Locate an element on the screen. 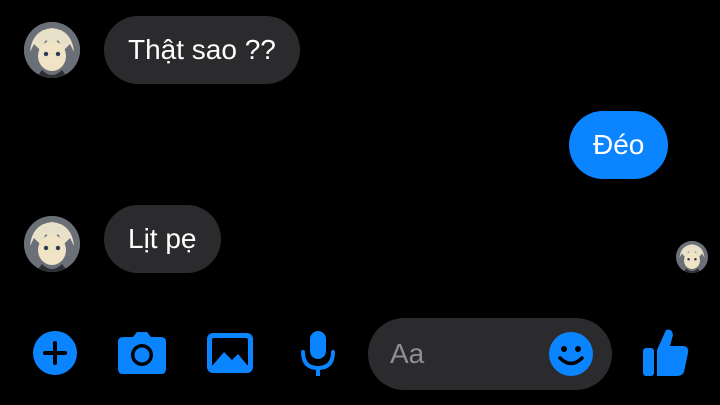 This screenshot has height=405, width=720. image-icon is located at coordinates (230, 353).